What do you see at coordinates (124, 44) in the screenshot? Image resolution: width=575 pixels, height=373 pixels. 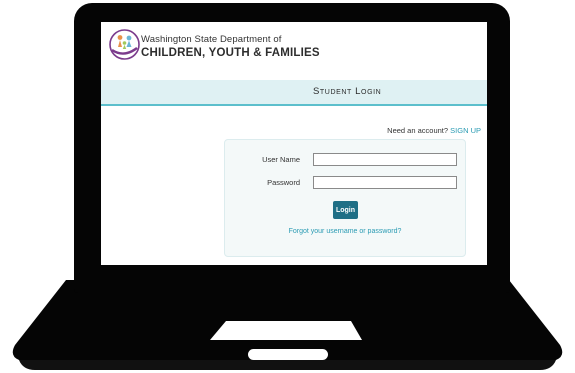 I see `dcyf-family-logo-icon` at bounding box center [124, 44].